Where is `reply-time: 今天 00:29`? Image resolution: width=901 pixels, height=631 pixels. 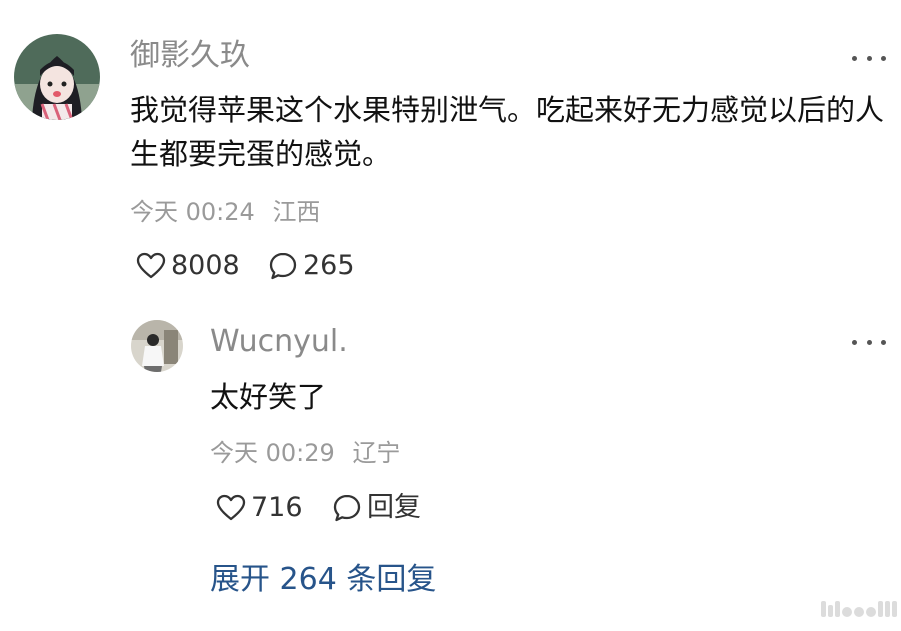
reply-time: 今天 00:29 is located at coordinates (272, 453).